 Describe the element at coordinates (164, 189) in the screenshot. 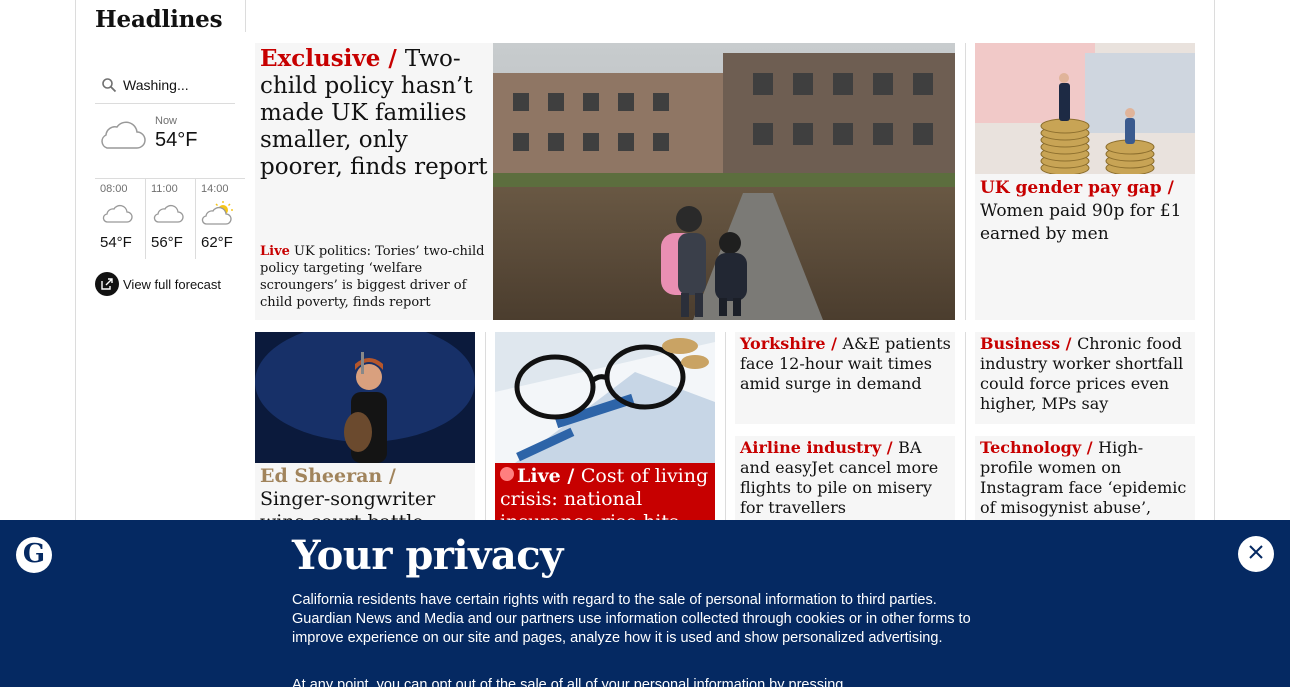

I see `weather-hour-time: 11:00` at that location.